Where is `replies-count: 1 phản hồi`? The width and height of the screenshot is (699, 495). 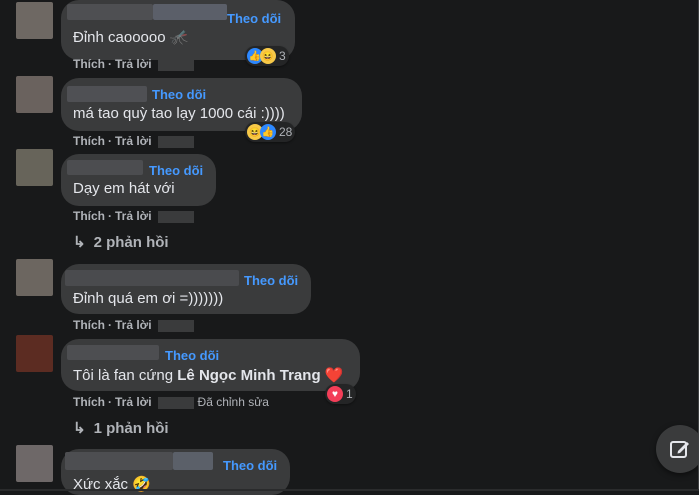
replies-count: 1 phản hồi is located at coordinates (131, 428).